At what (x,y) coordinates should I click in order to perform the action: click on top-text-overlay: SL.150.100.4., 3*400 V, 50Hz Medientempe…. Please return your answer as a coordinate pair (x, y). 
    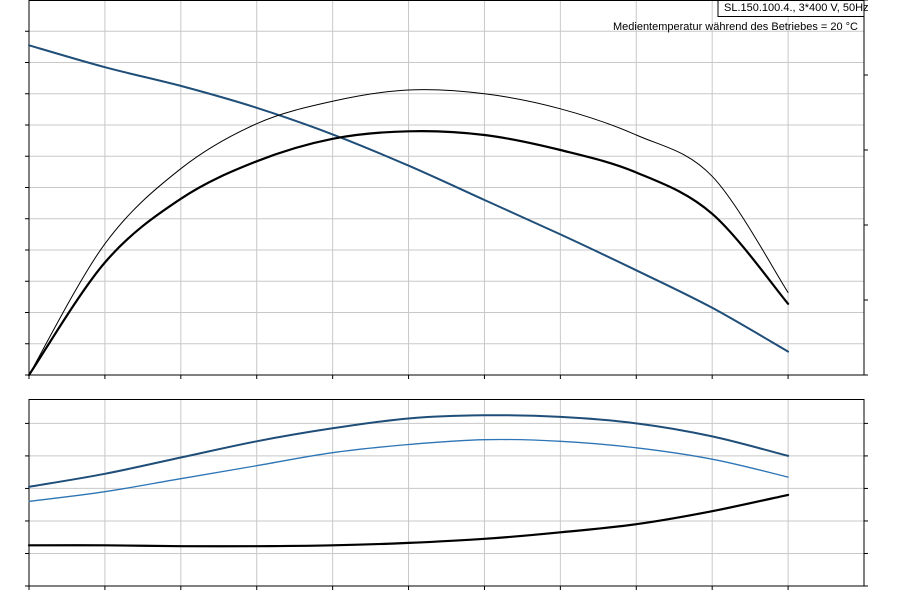
    Looking at the image, I should click on (741, 16).